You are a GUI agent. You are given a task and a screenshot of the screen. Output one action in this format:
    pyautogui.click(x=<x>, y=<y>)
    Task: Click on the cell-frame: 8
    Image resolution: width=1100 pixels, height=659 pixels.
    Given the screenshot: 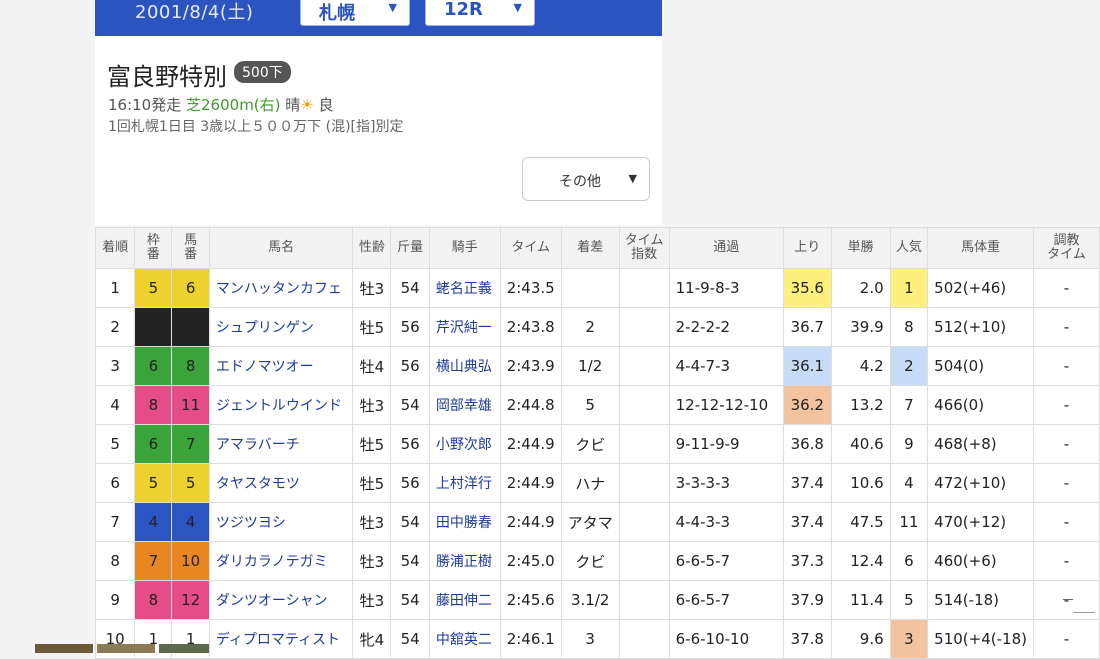 What is the action you would take?
    pyautogui.click(x=153, y=600)
    